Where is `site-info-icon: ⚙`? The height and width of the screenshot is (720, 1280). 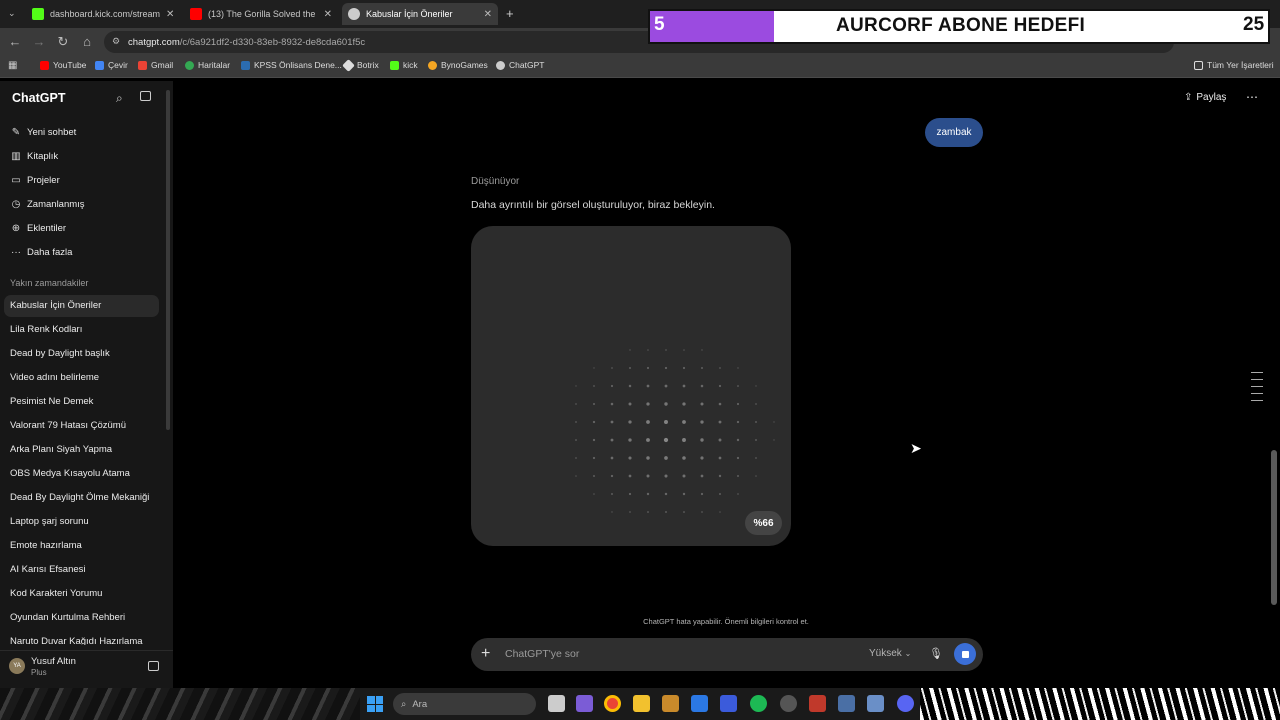 site-info-icon: ⚙ is located at coordinates (116, 41).